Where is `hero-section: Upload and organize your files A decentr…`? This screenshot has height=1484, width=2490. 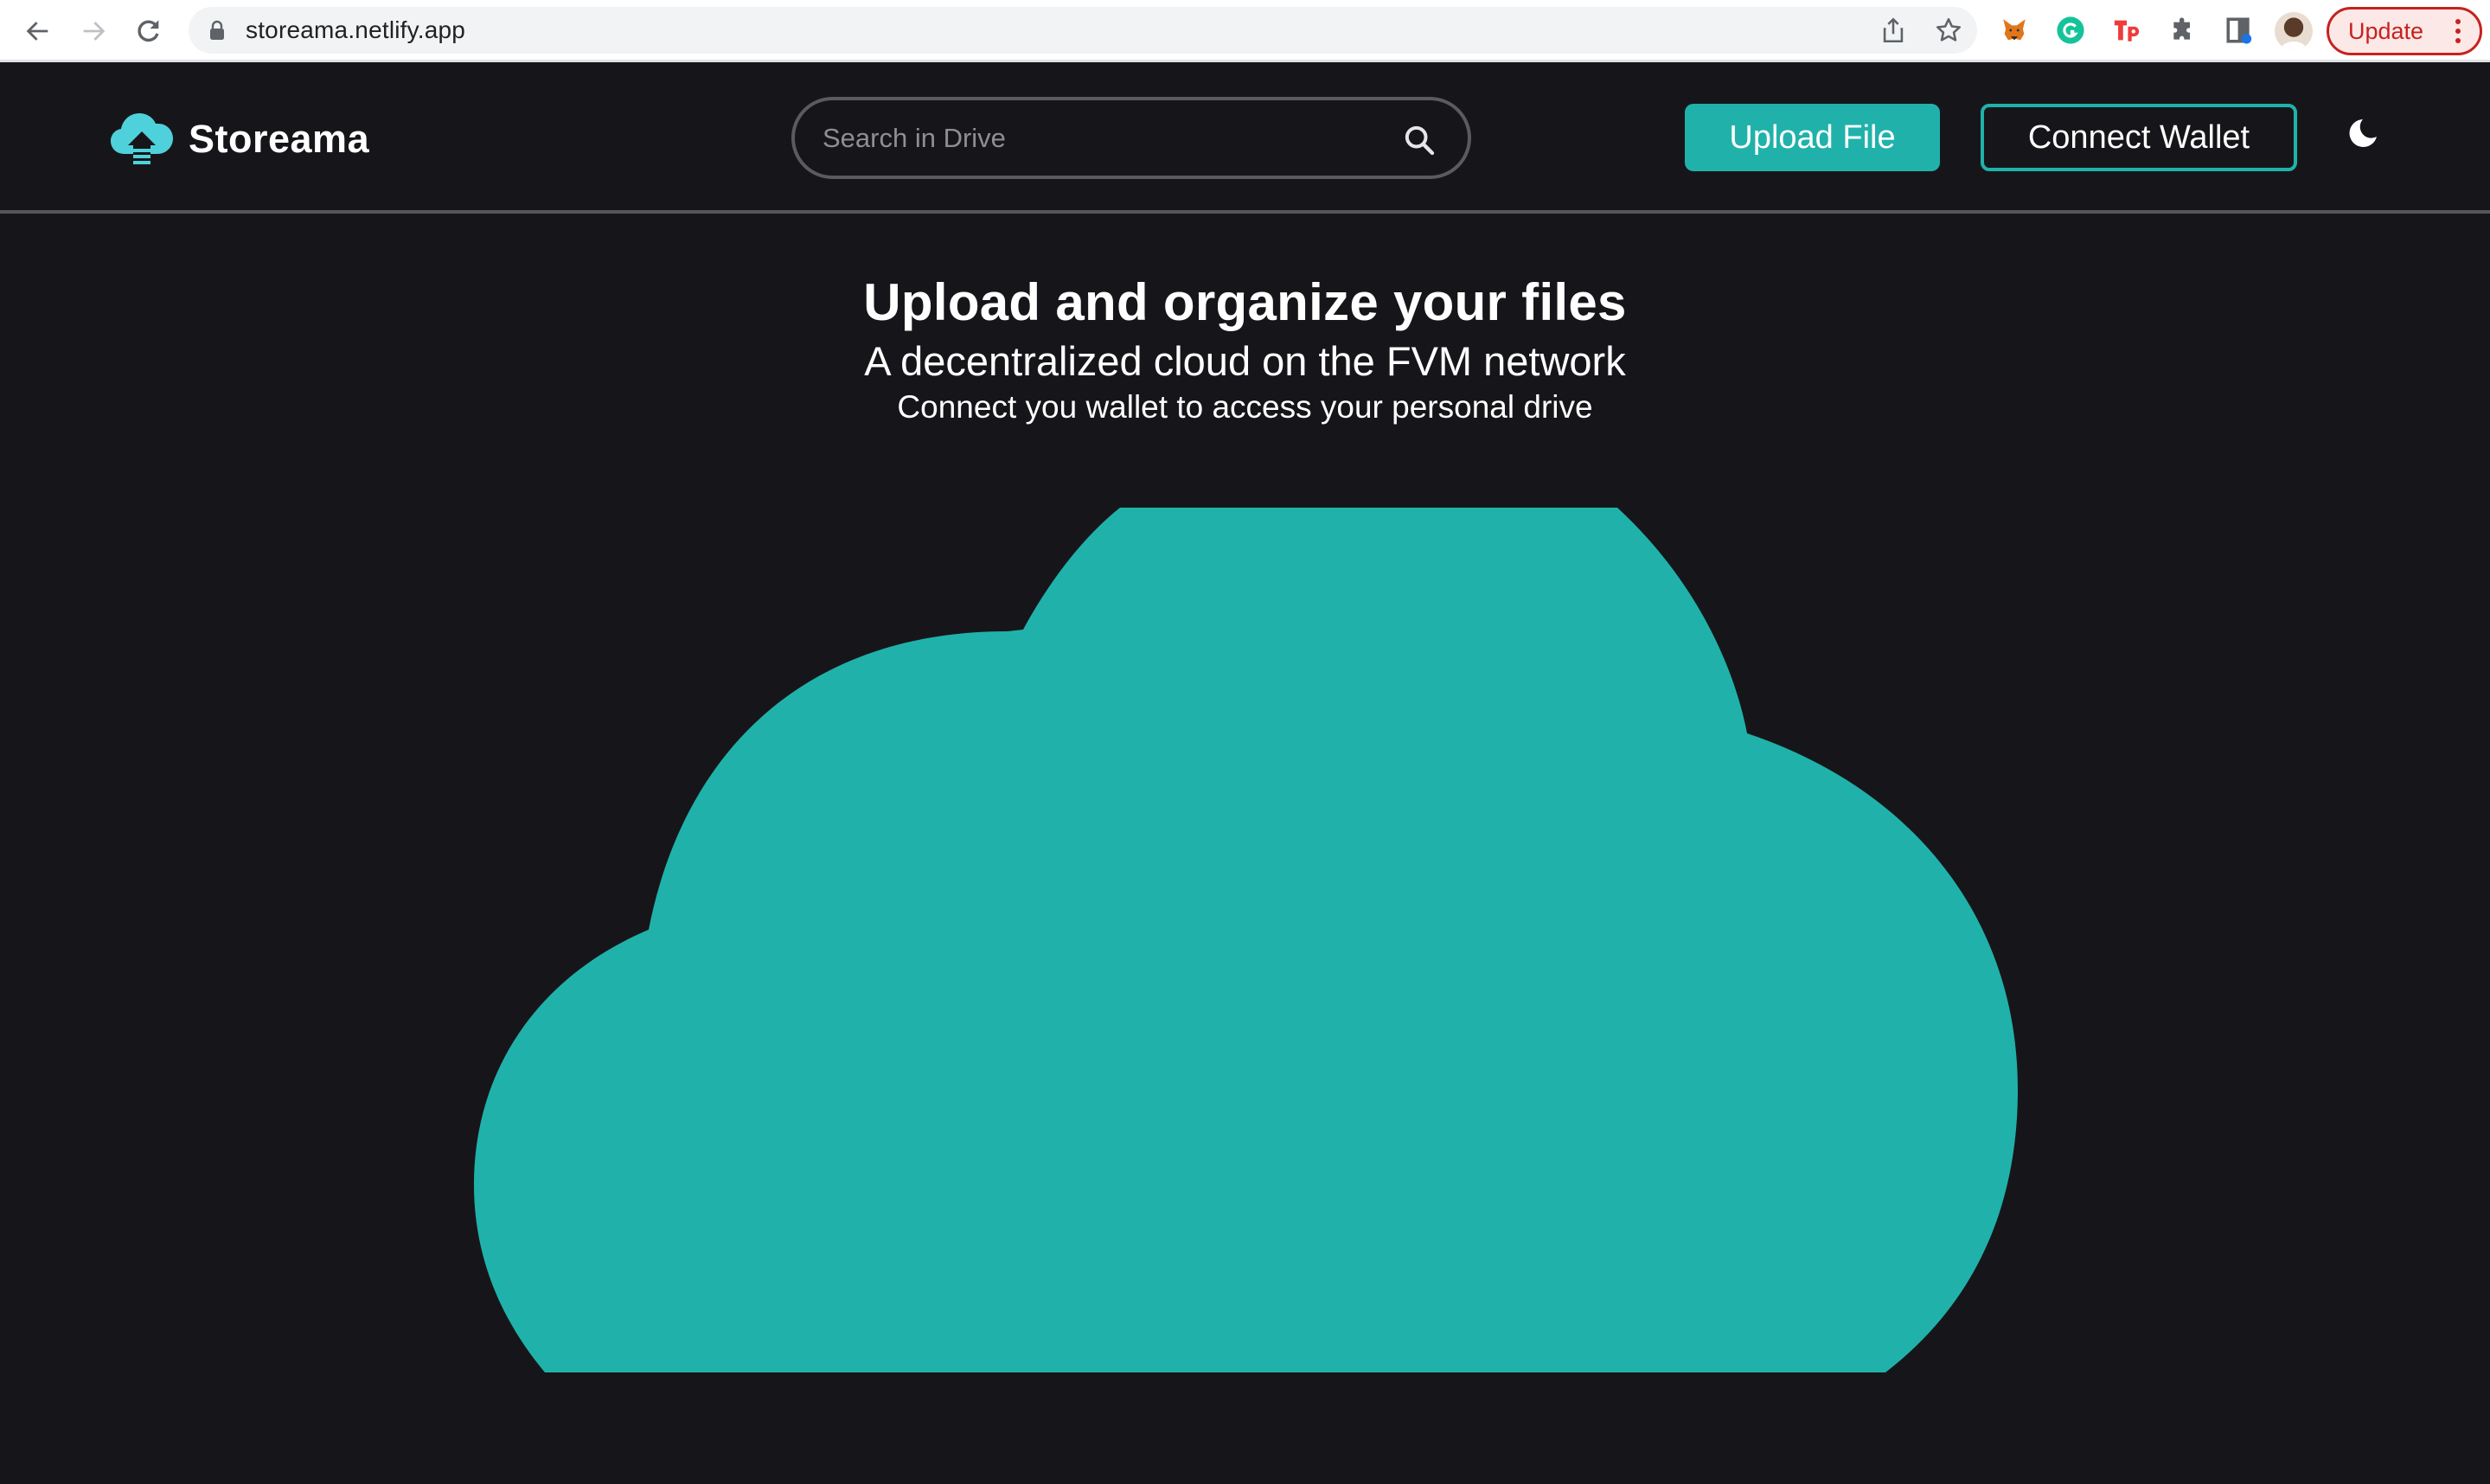 hero-section: Upload and organize your files A decentr… is located at coordinates (1245, 349).